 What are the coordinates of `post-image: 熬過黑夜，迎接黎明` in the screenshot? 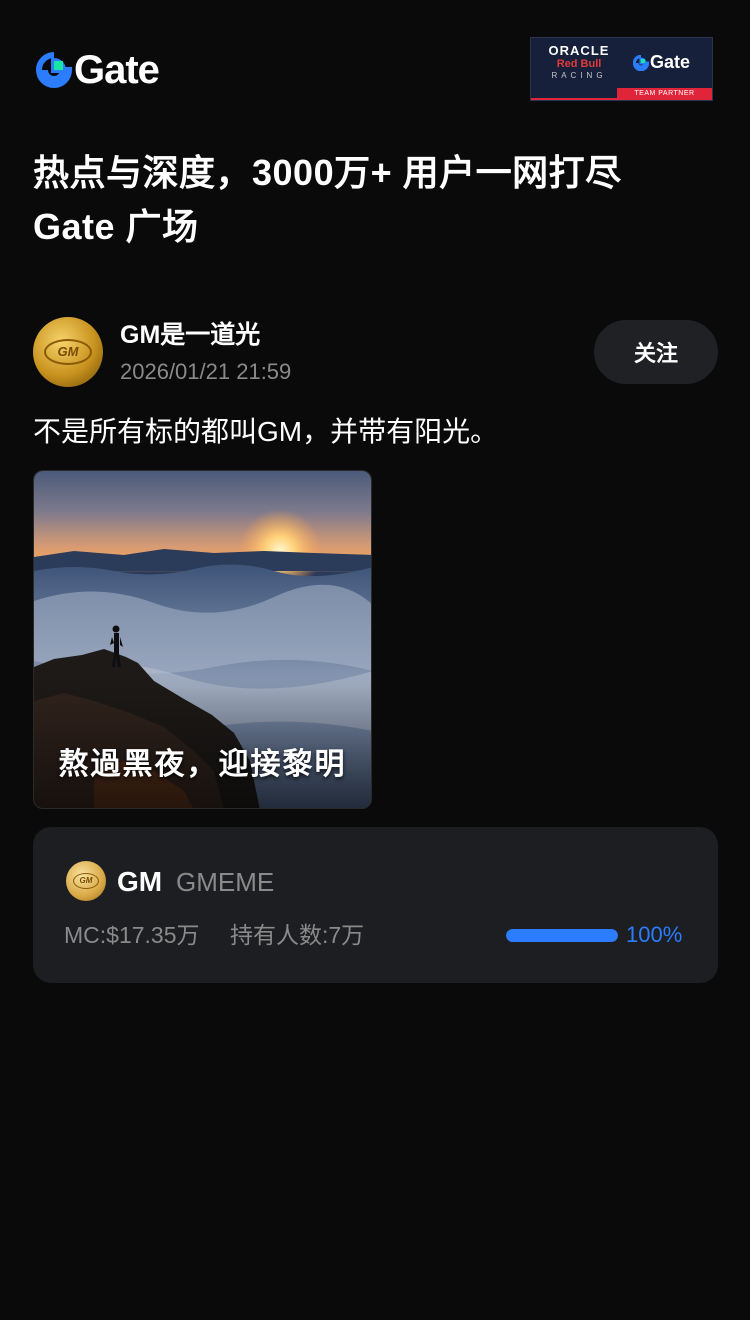 It's located at (202, 639).